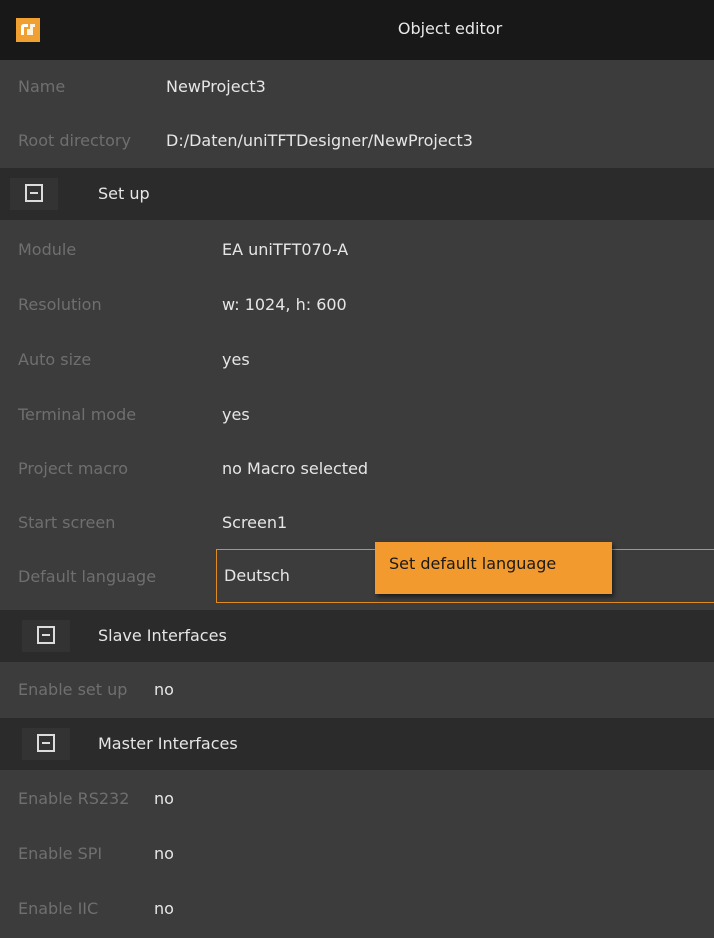 This screenshot has height=938, width=714. Describe the element at coordinates (357, 360) in the screenshot. I see `property-row-auto-size: Auto size yes` at that location.